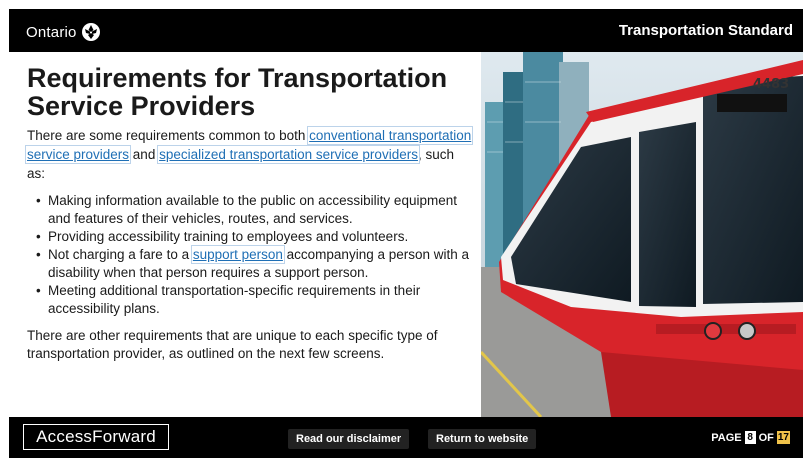 The image size is (803, 458). What do you see at coordinates (349, 439) in the screenshot?
I see `disclaimer-button: Read our disclaimer` at bounding box center [349, 439].